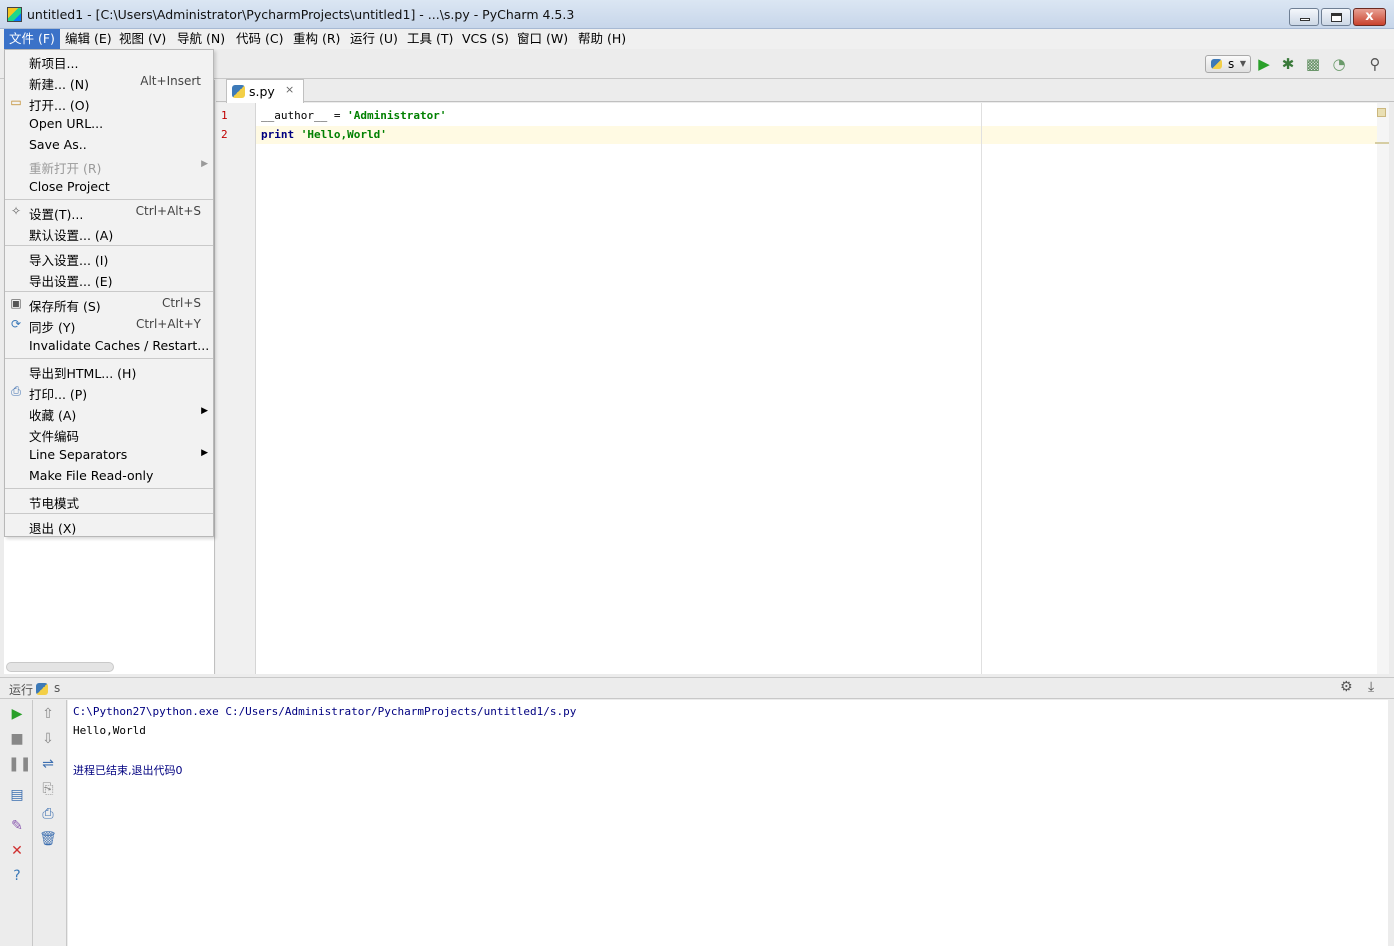 The image size is (1394, 946). What do you see at coordinates (65, 306) in the screenshot?
I see `menu-item-label: 保存所有 (S)` at bounding box center [65, 306].